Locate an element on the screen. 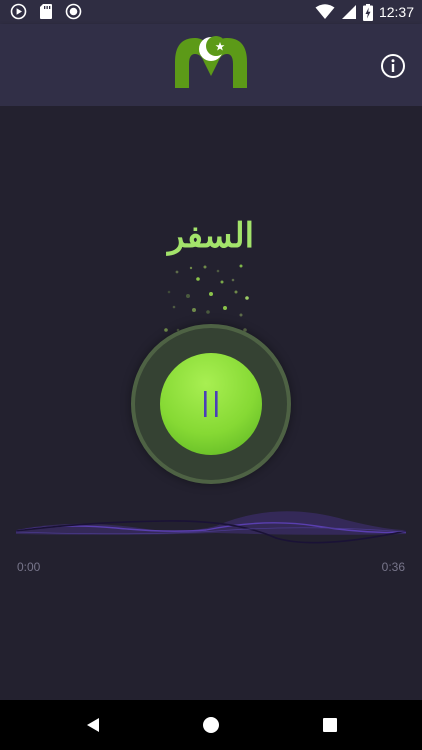  track-title: السفر is located at coordinates (211, 236).